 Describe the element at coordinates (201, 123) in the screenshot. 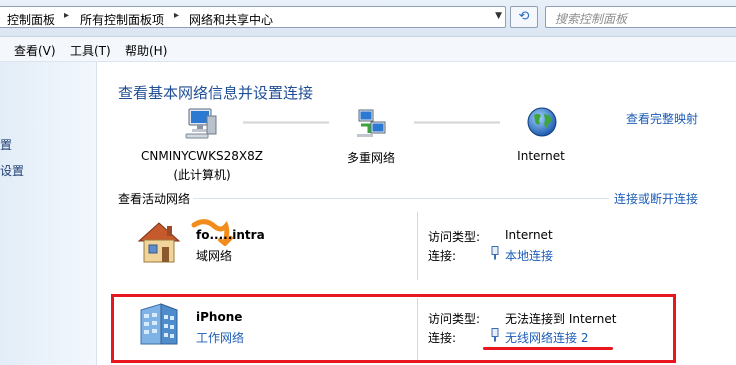

I see `computer-icon` at that location.